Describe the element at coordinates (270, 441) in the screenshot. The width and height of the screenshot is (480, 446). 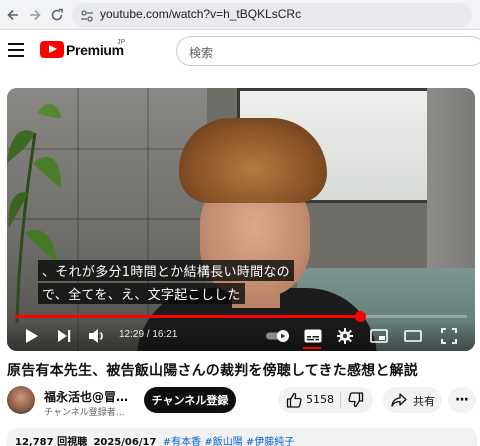
I see `hashtag-link: #伊藤純子` at that location.